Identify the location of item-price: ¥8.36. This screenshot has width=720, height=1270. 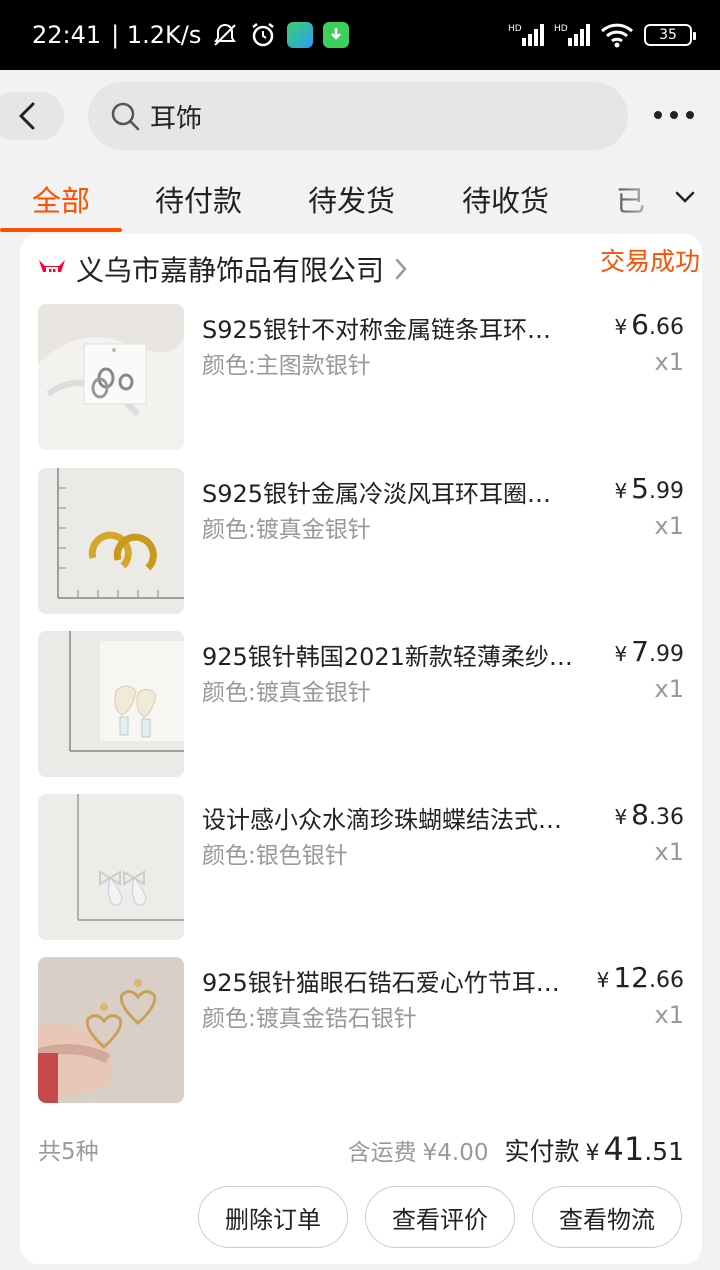
(649, 814).